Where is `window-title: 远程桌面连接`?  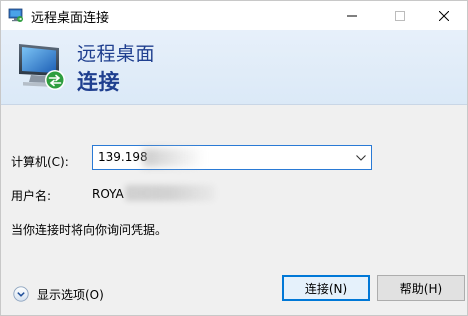
window-title: 远程桌面连接 is located at coordinates (70, 18).